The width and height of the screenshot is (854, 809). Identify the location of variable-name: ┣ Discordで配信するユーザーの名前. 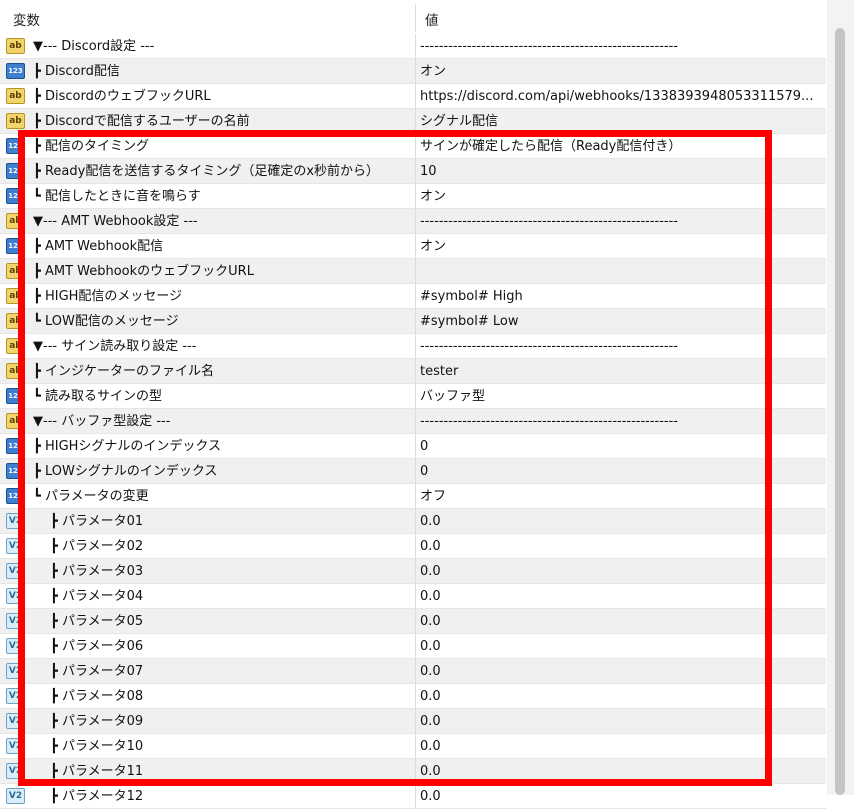
(141, 121).